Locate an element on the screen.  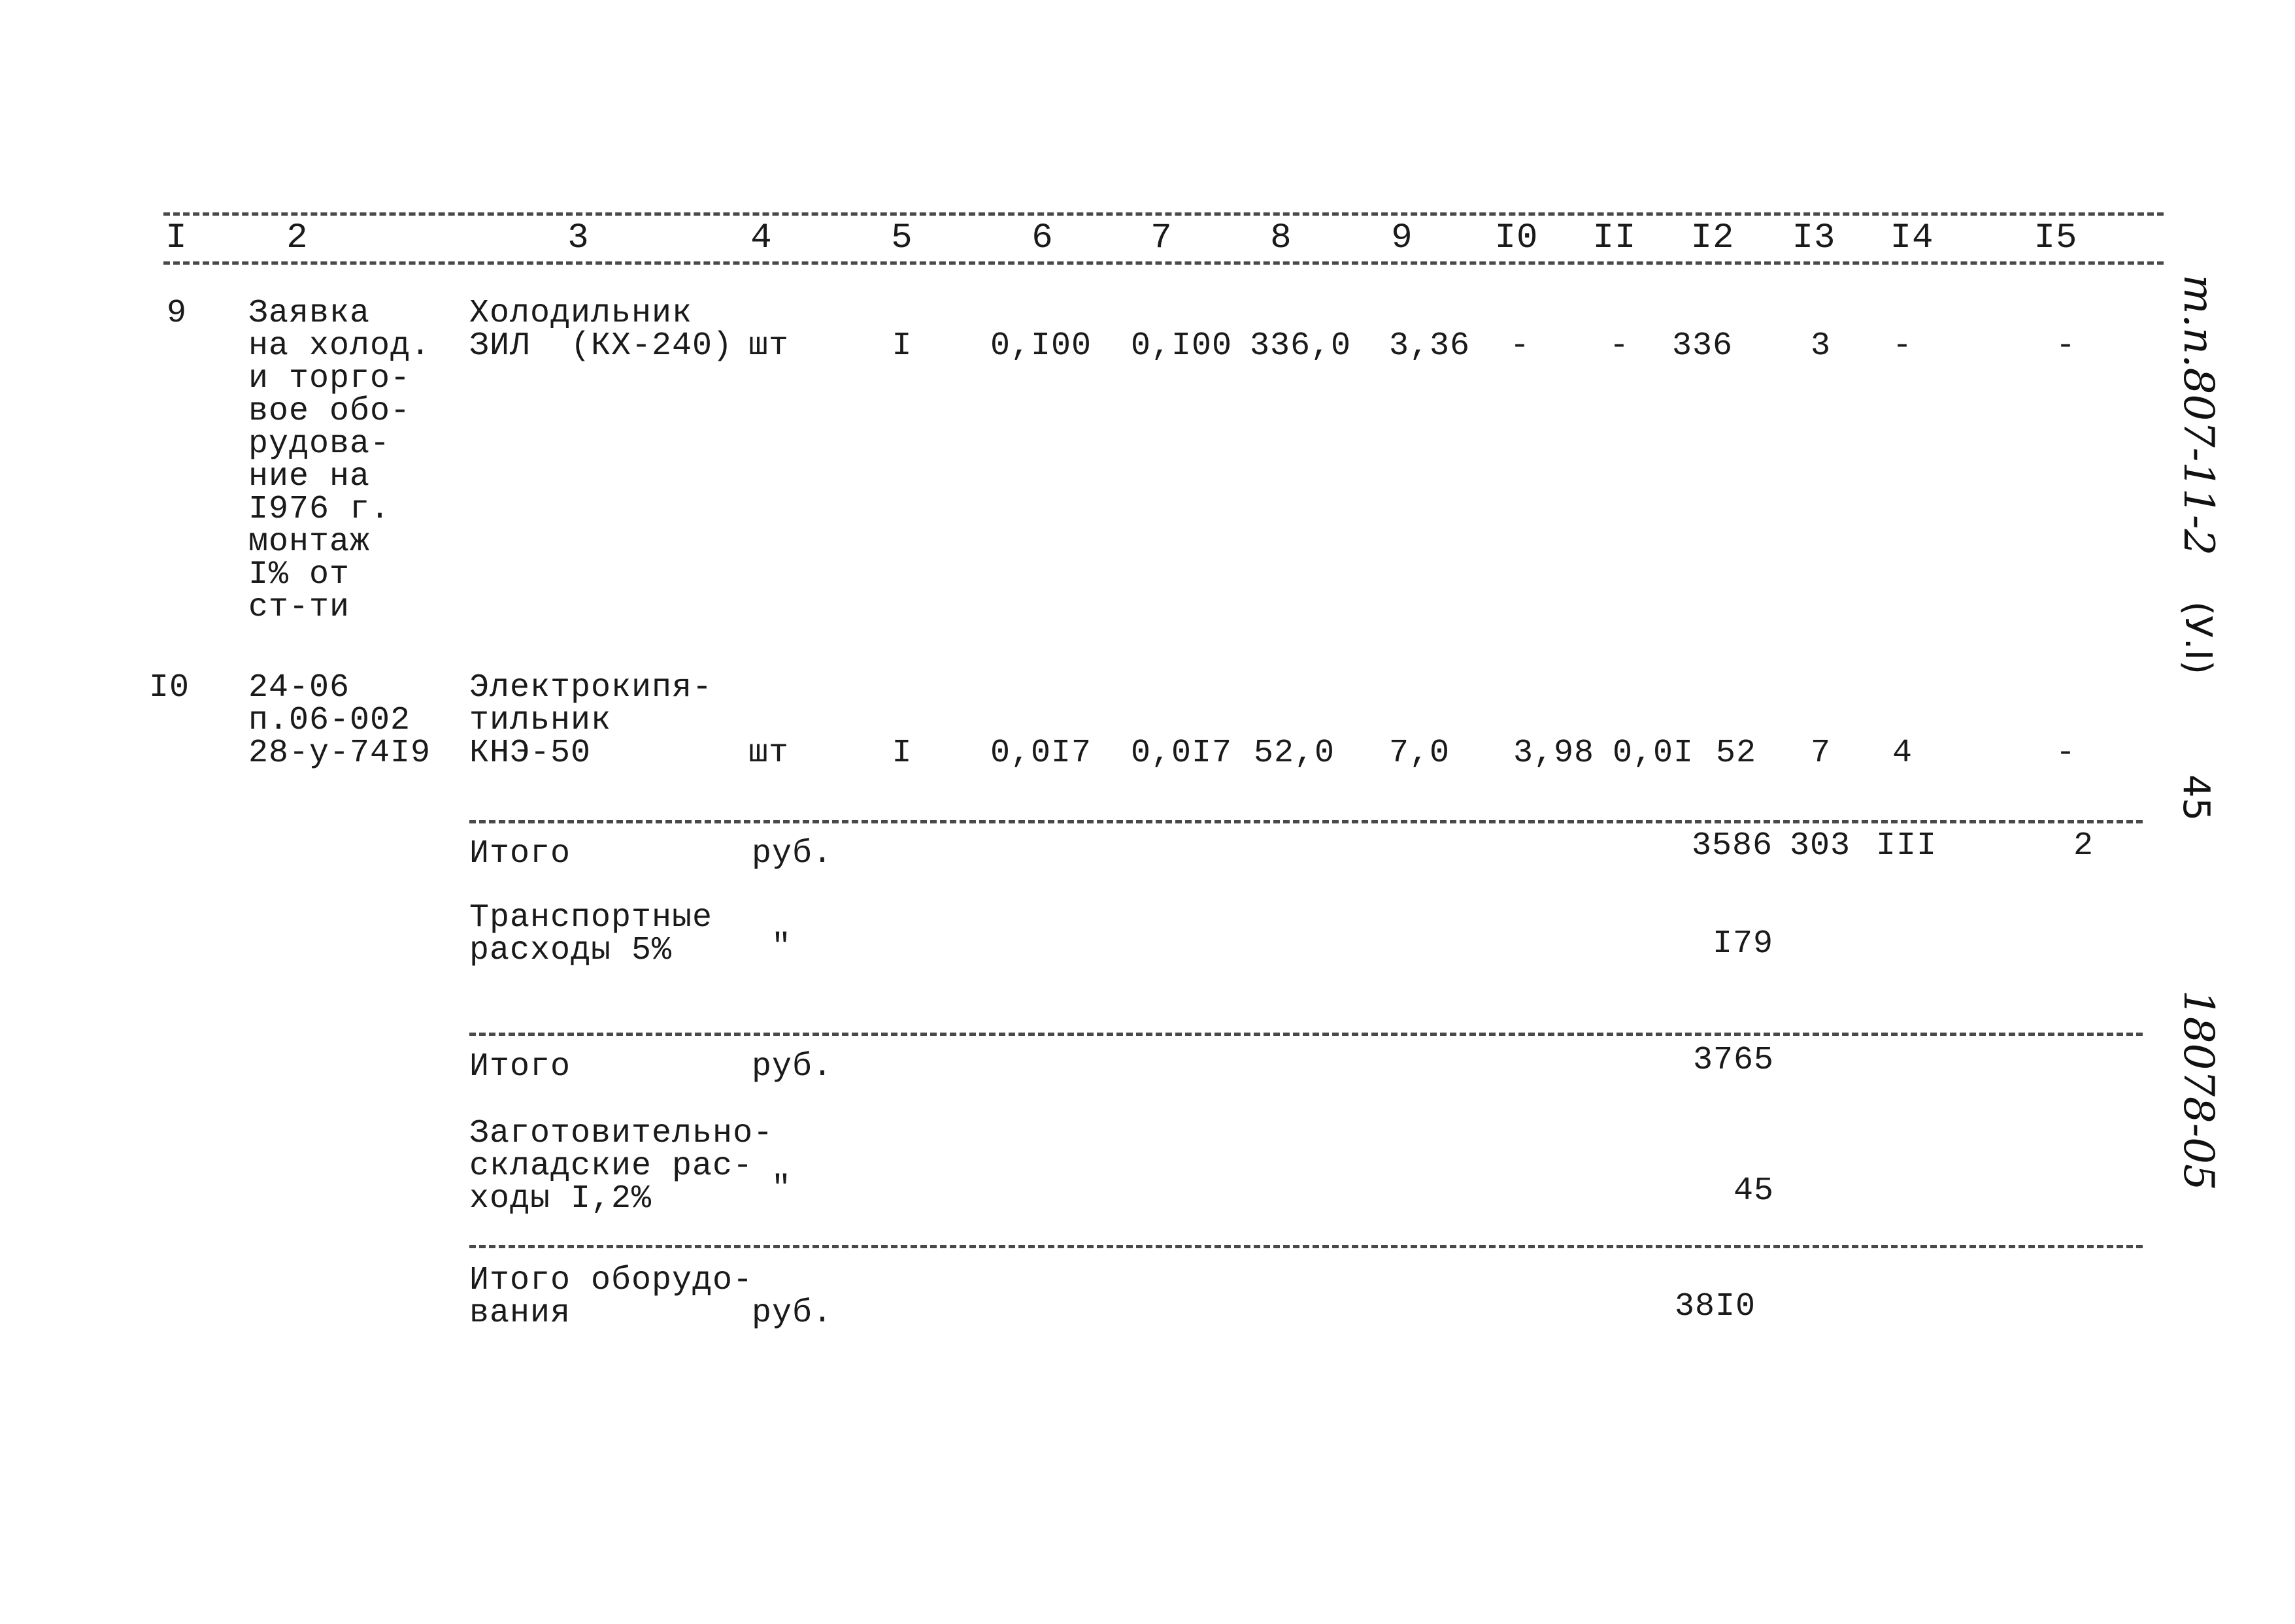
col12-cell: 52 is located at coordinates (1736, 753).